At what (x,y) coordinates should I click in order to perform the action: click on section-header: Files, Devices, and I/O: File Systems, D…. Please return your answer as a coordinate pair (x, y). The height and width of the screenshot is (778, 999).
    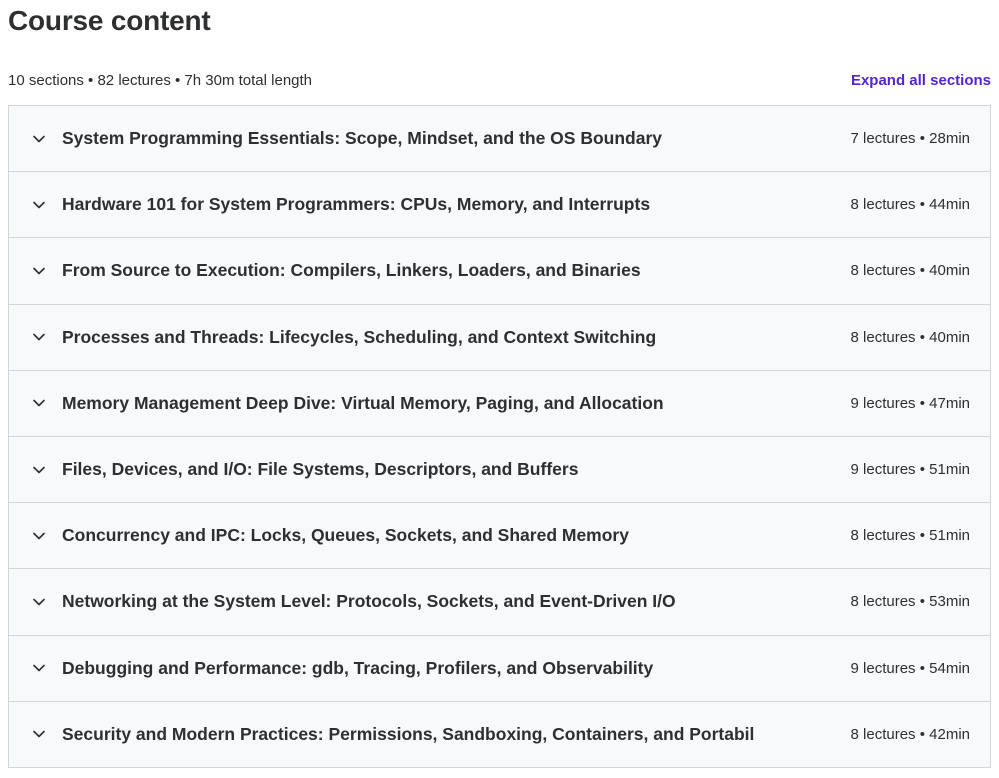
    Looking at the image, I should click on (499, 470).